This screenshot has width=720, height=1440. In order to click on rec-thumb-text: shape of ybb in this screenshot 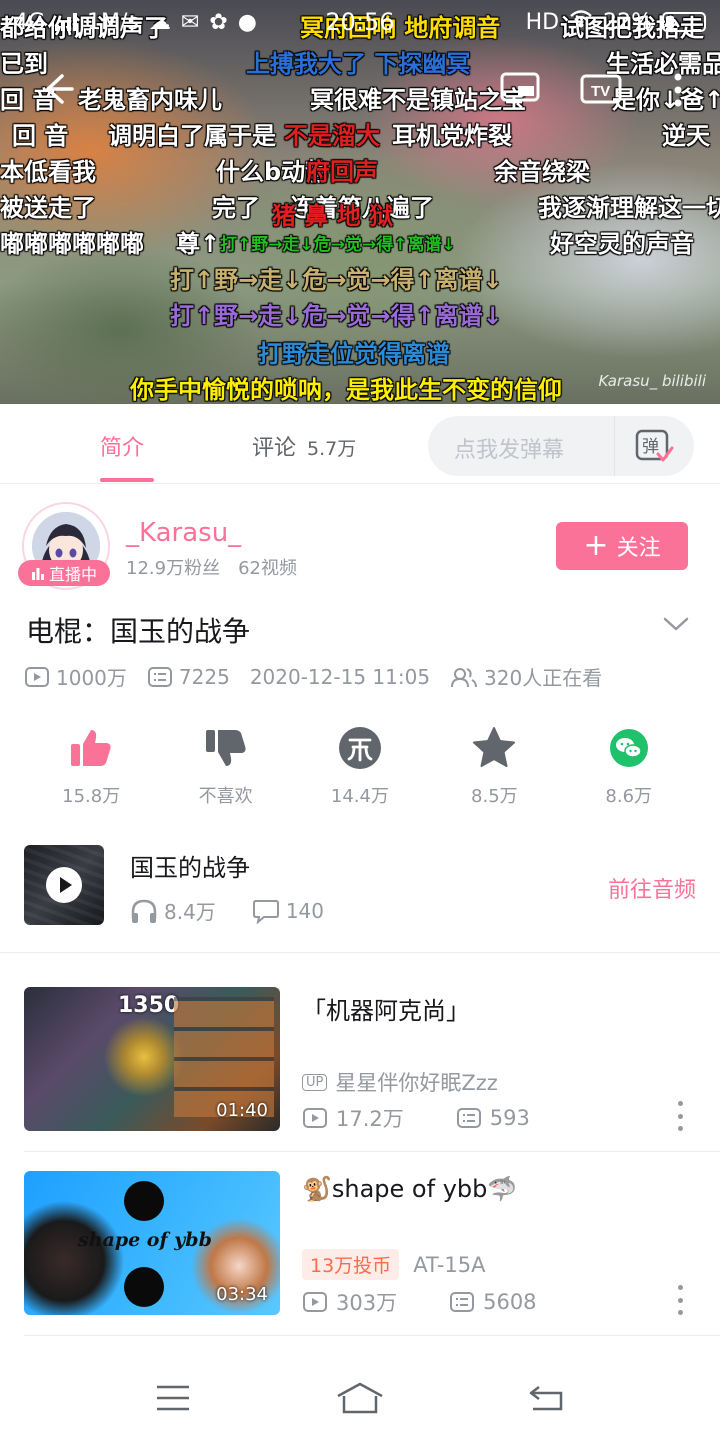, I will do `click(145, 1240)`.